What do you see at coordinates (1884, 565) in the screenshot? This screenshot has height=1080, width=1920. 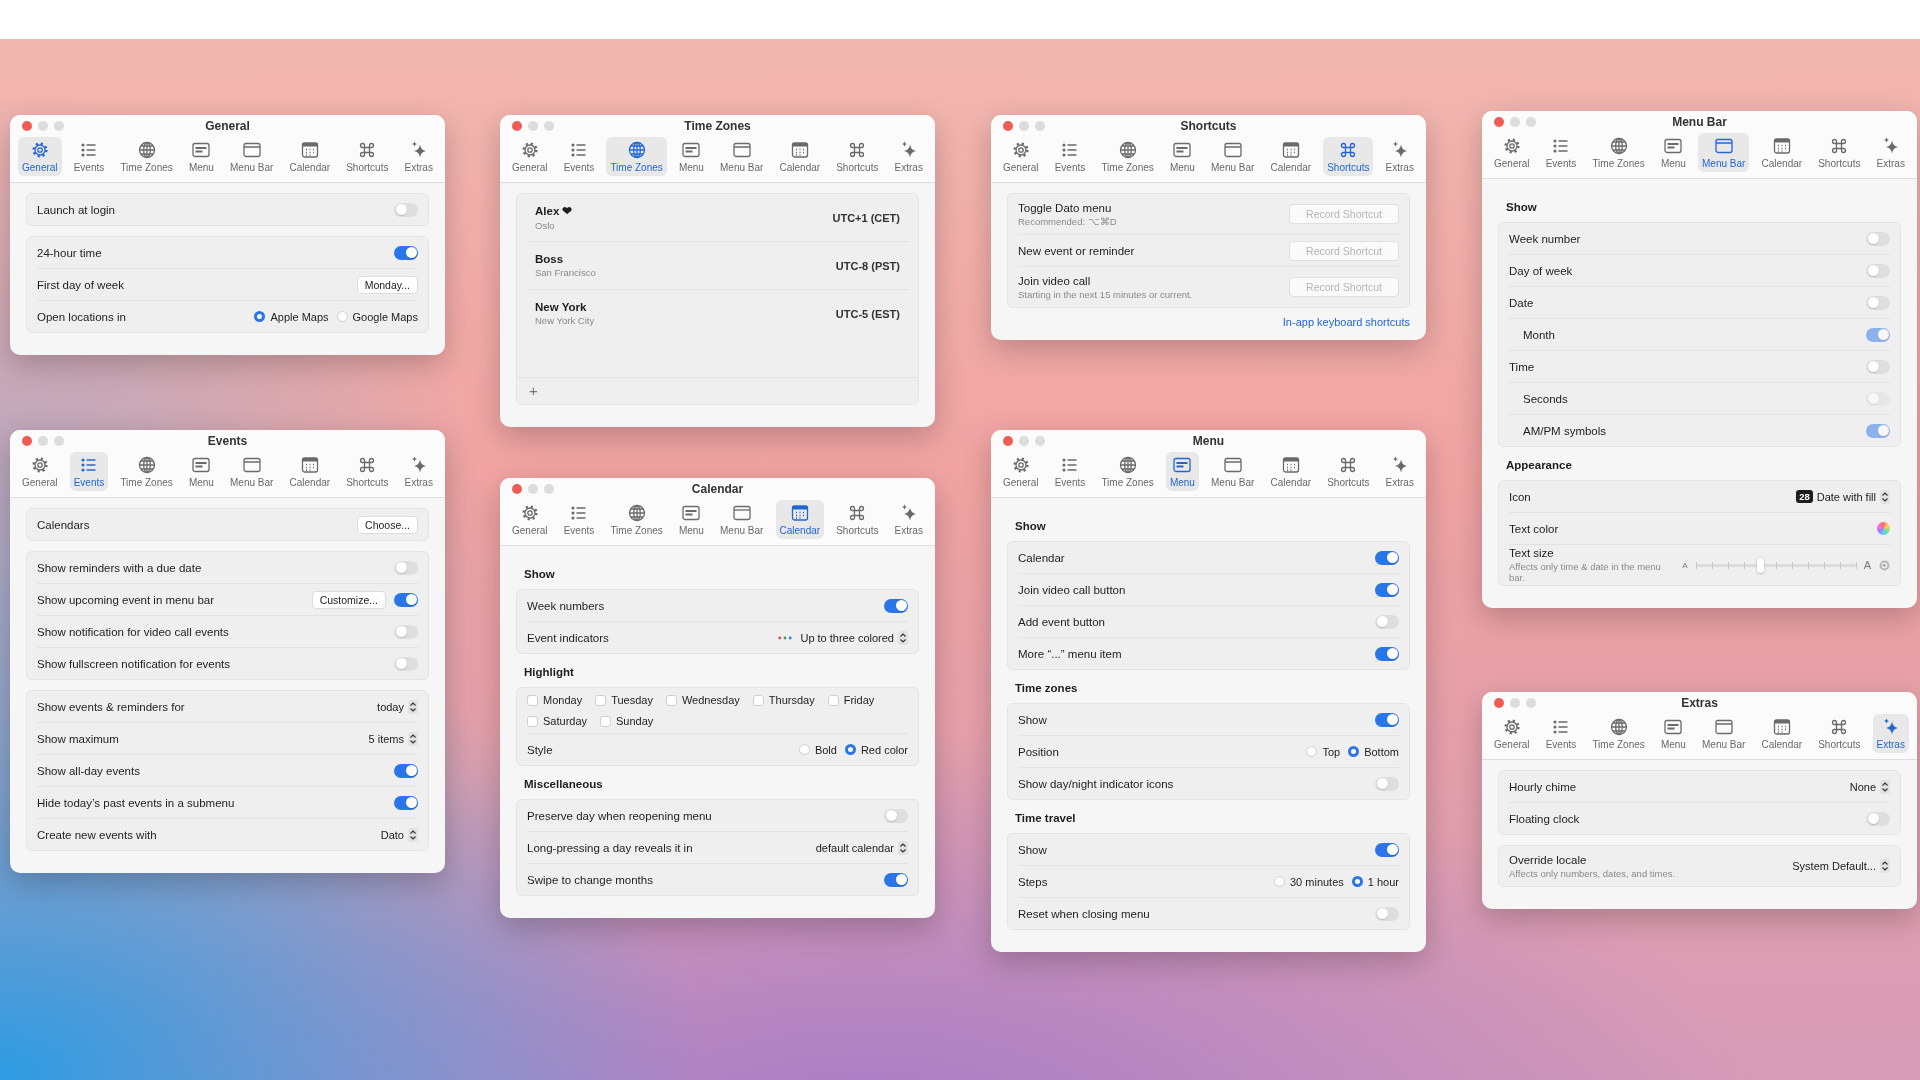 I see `reset-icon` at bounding box center [1884, 565].